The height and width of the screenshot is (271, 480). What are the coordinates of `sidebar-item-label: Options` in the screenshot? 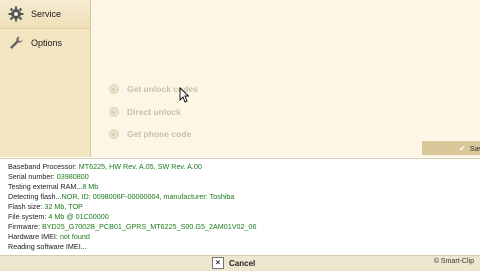 It's located at (47, 43).